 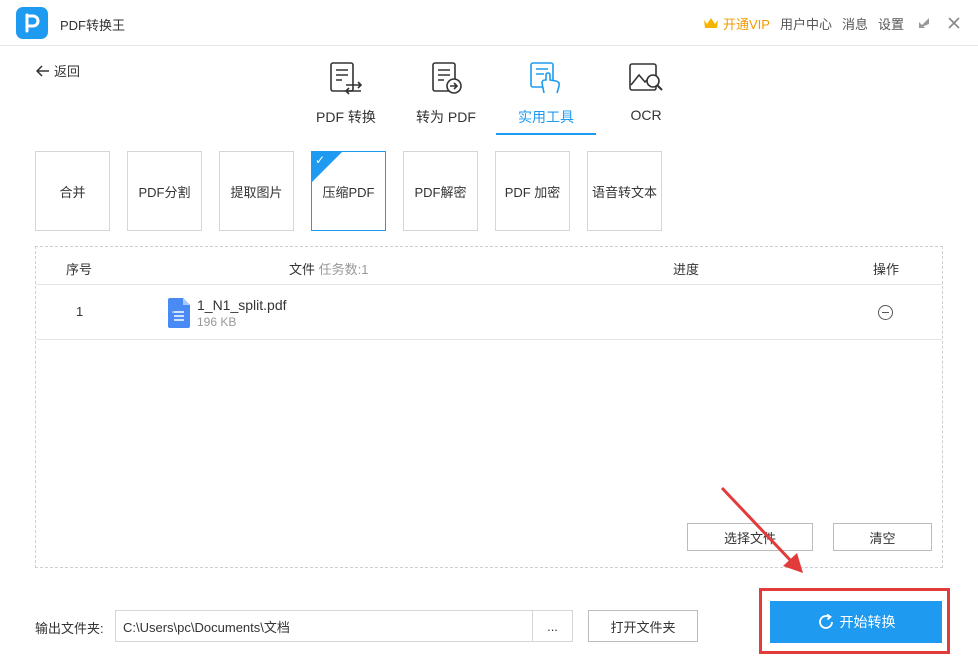 I want to click on col-file-label: 文件, so click(x=302, y=269).